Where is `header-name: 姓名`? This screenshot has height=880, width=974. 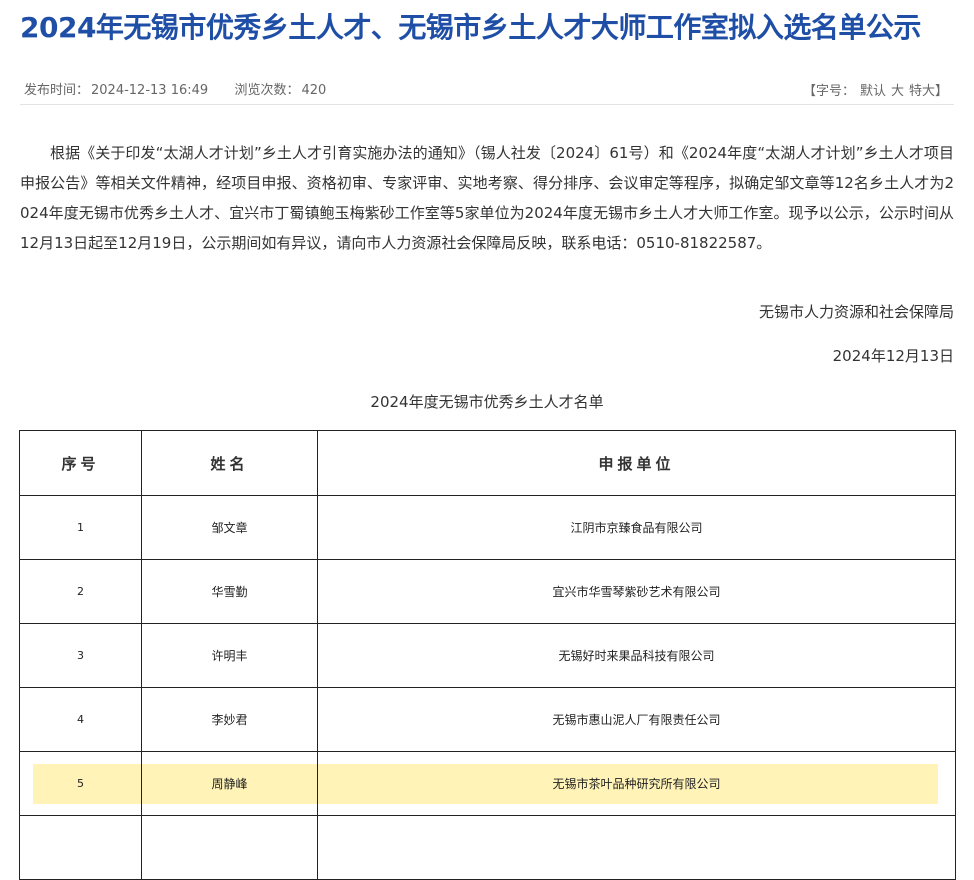 header-name: 姓名 is located at coordinates (229, 463).